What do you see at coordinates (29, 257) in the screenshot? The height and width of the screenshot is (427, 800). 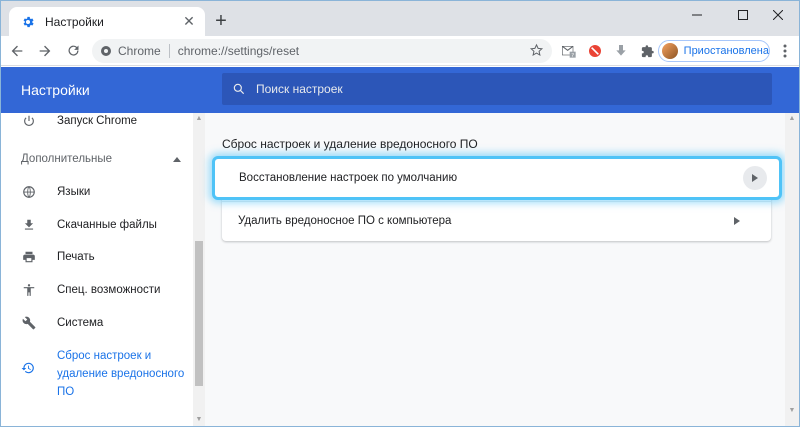 I see `print-icon` at bounding box center [29, 257].